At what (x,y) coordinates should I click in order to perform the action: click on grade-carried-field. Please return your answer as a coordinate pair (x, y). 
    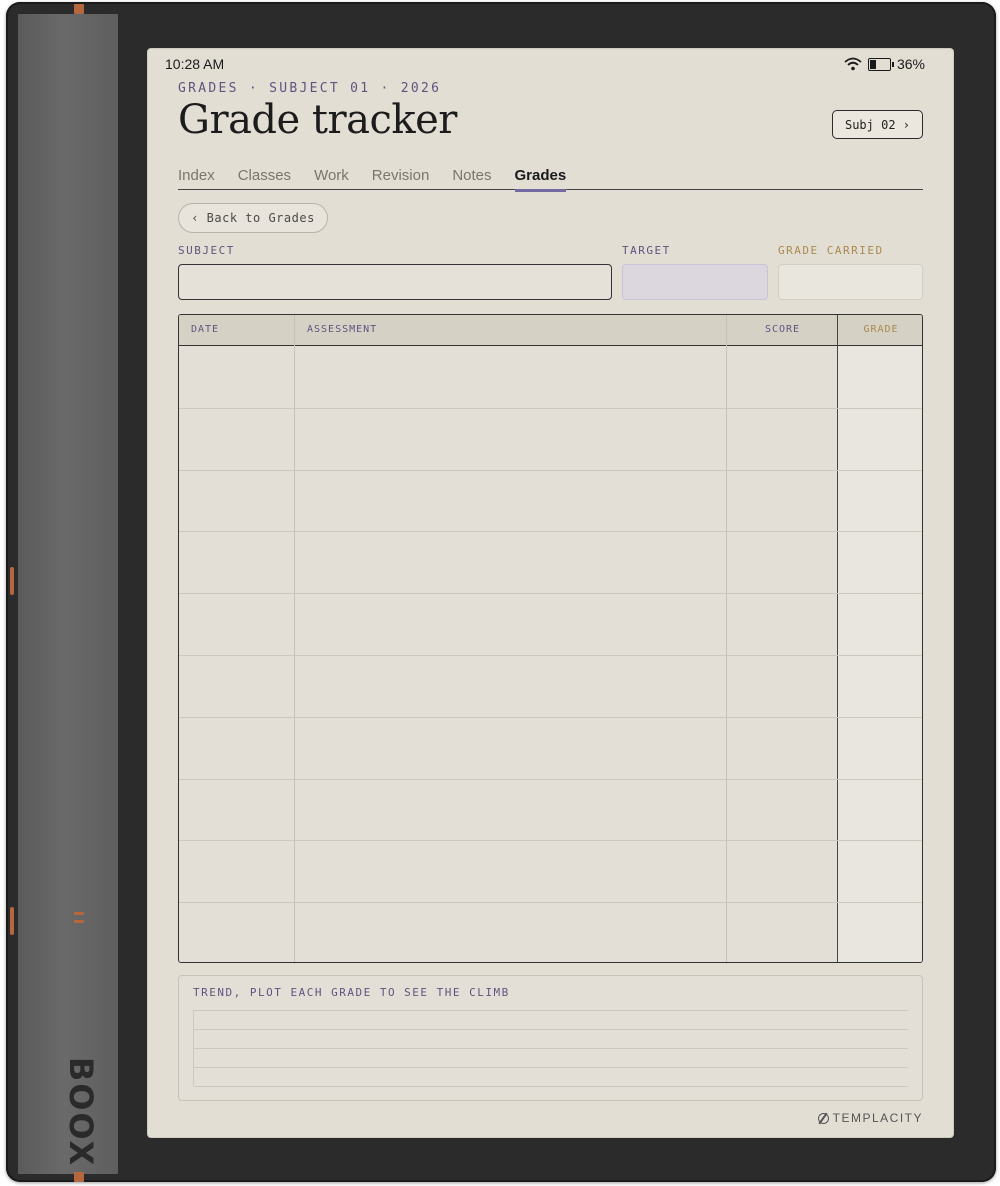
    Looking at the image, I should click on (850, 282).